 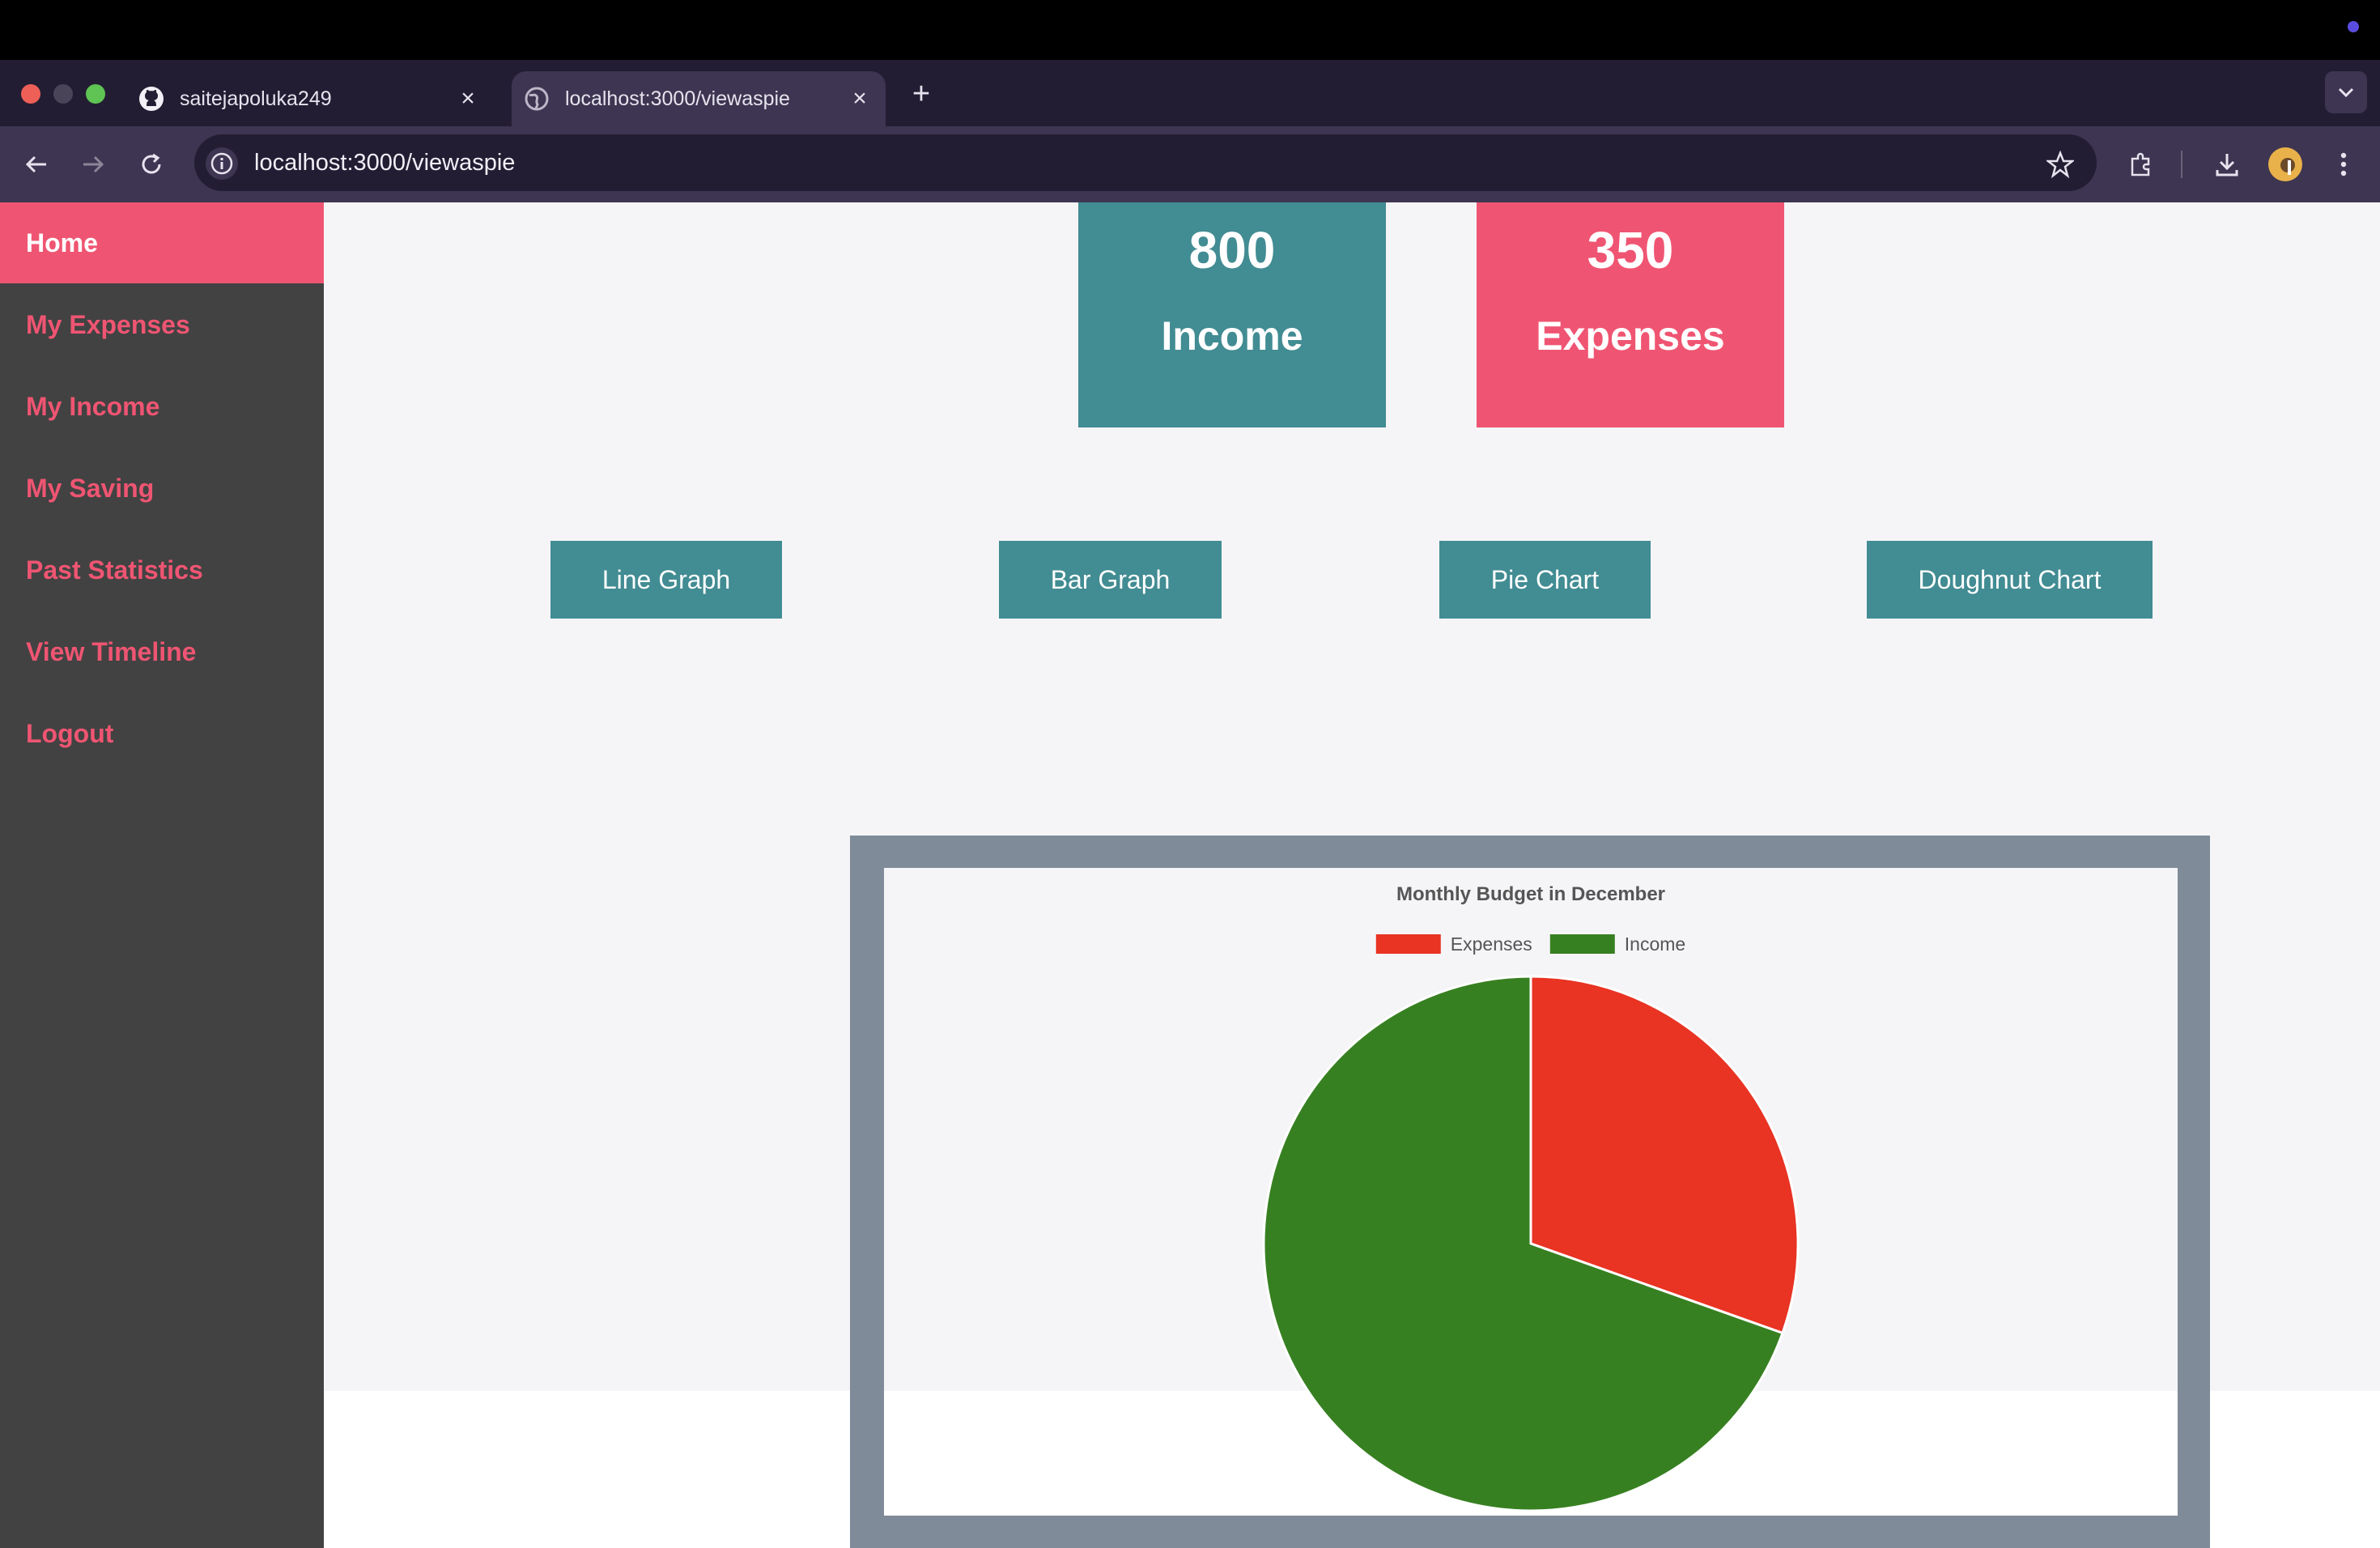 What do you see at coordinates (162, 407) in the screenshot?
I see `sidebar-item-my-income: My Income` at bounding box center [162, 407].